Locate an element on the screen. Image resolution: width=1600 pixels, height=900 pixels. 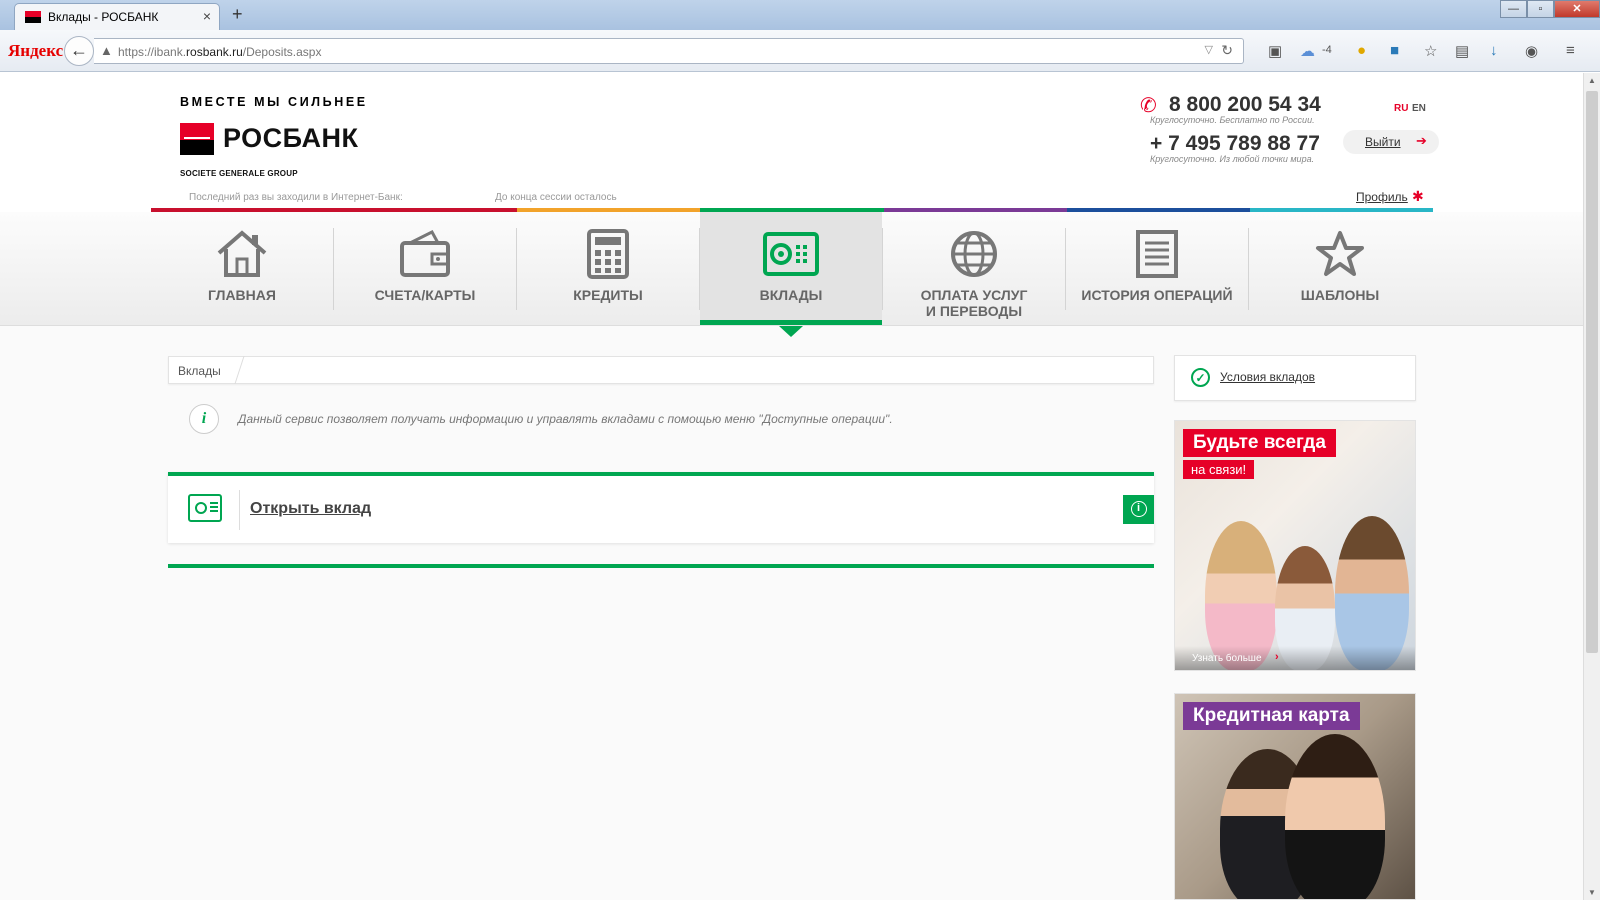
breadcrumb-item-deposits: Вклады is located at coordinates (199, 371).